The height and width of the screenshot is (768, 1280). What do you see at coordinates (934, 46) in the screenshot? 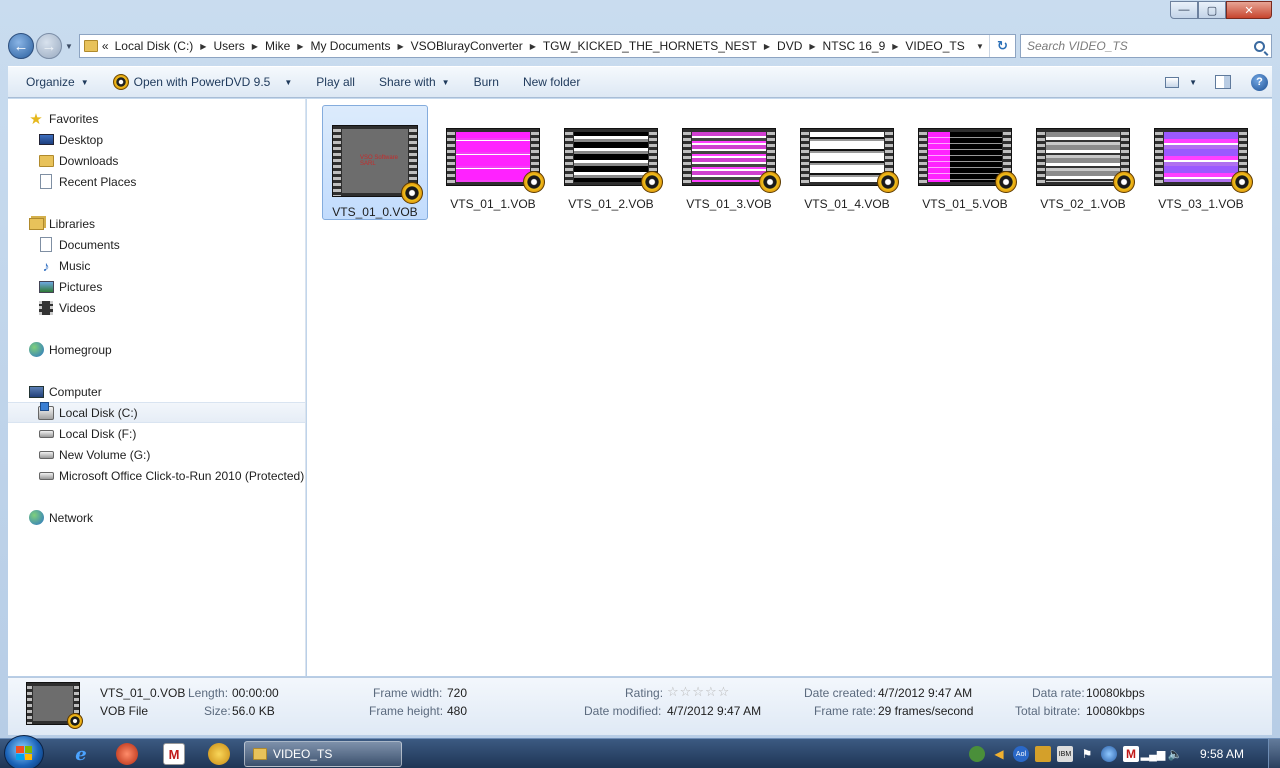
I see `breadcrumb-item: VIDEO_TS` at bounding box center [934, 46].